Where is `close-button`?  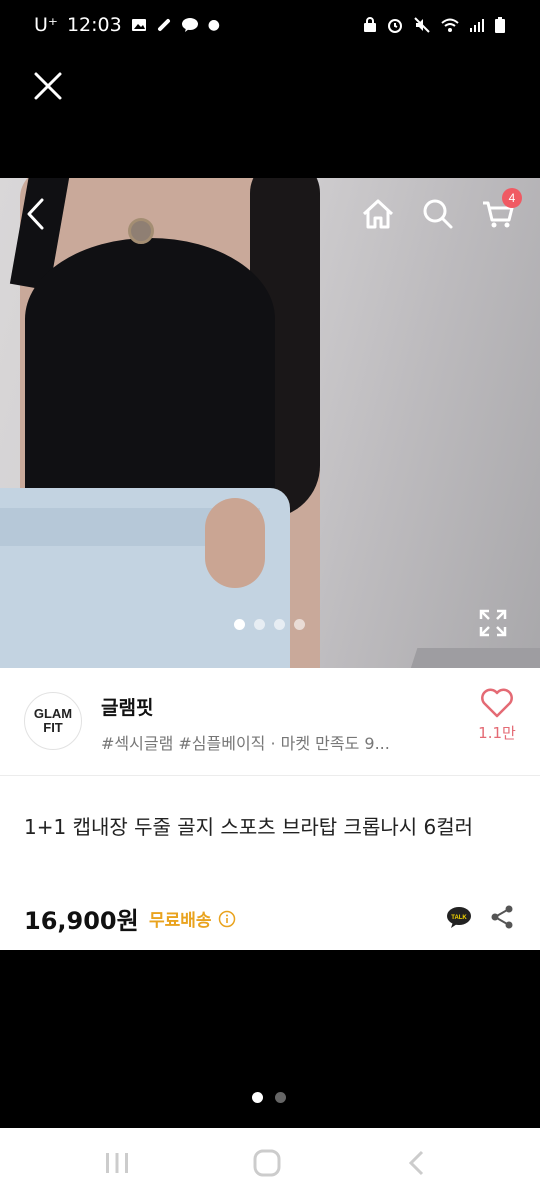
close-button is located at coordinates (48, 86).